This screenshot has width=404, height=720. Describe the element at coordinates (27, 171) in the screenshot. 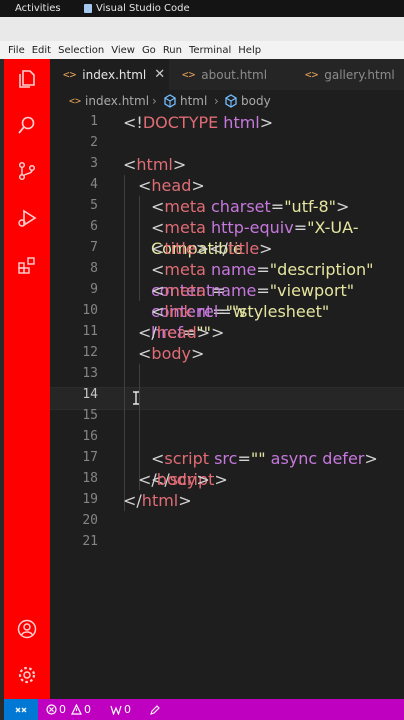

I see `source-control-icon` at that location.